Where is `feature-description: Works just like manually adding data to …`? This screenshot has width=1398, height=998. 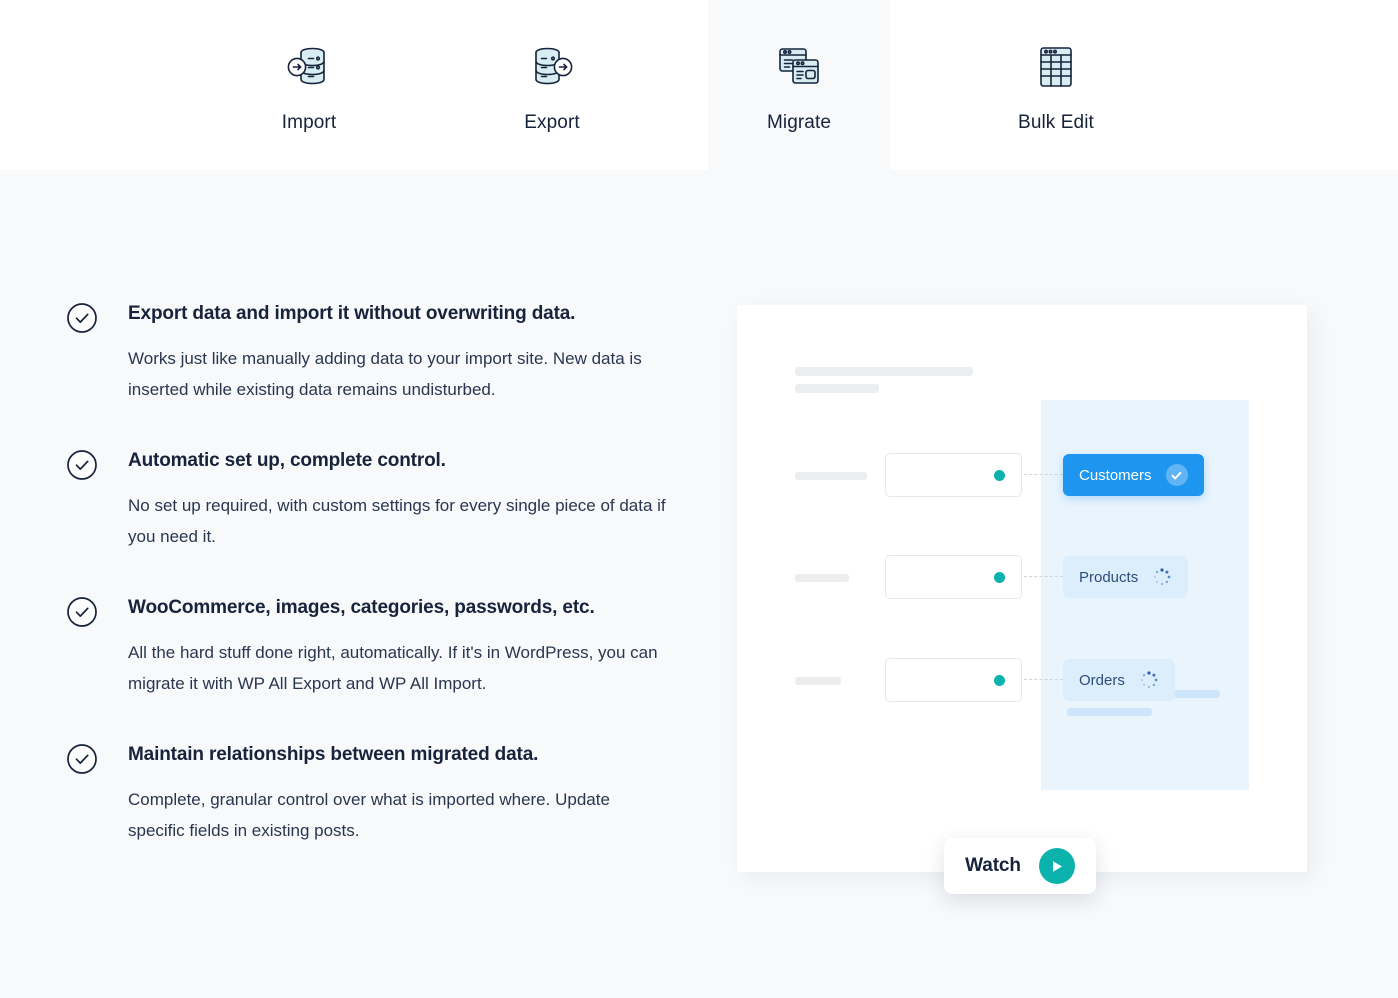 feature-description: Works just like manually adding data to … is located at coordinates (385, 374).